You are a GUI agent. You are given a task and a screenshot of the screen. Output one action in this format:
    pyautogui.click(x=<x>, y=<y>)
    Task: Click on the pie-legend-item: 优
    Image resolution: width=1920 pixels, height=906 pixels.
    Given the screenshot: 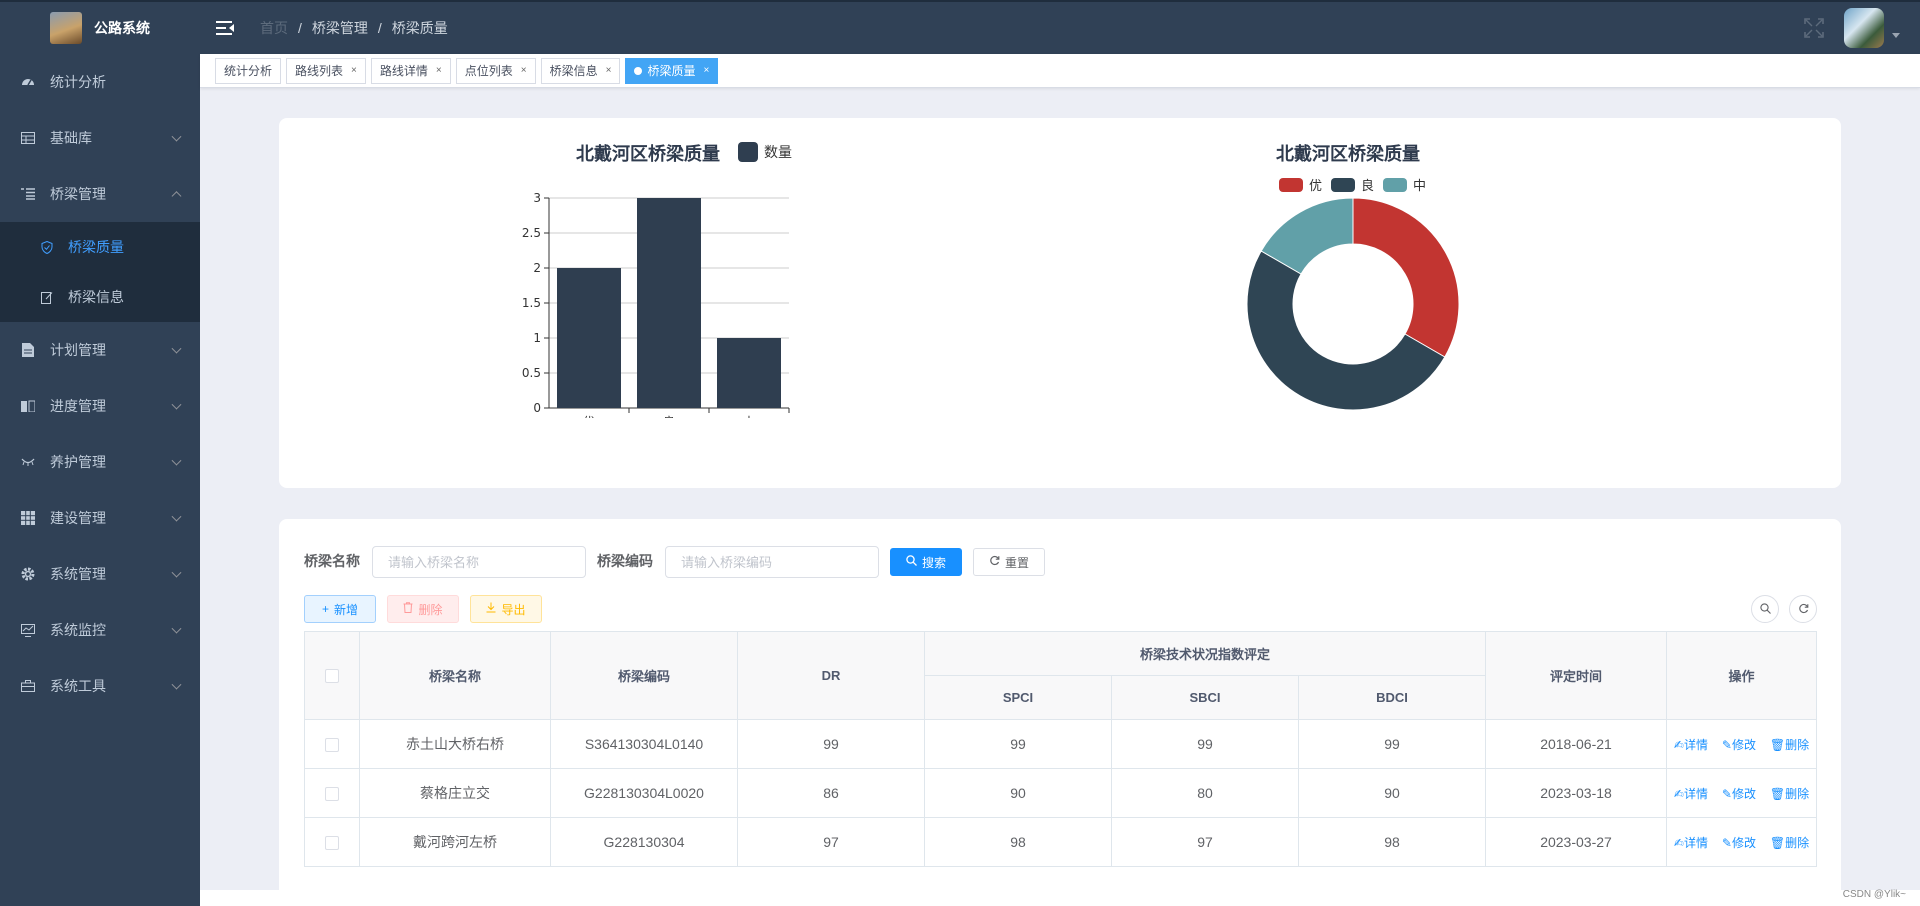 What is the action you would take?
    pyautogui.click(x=1300, y=184)
    